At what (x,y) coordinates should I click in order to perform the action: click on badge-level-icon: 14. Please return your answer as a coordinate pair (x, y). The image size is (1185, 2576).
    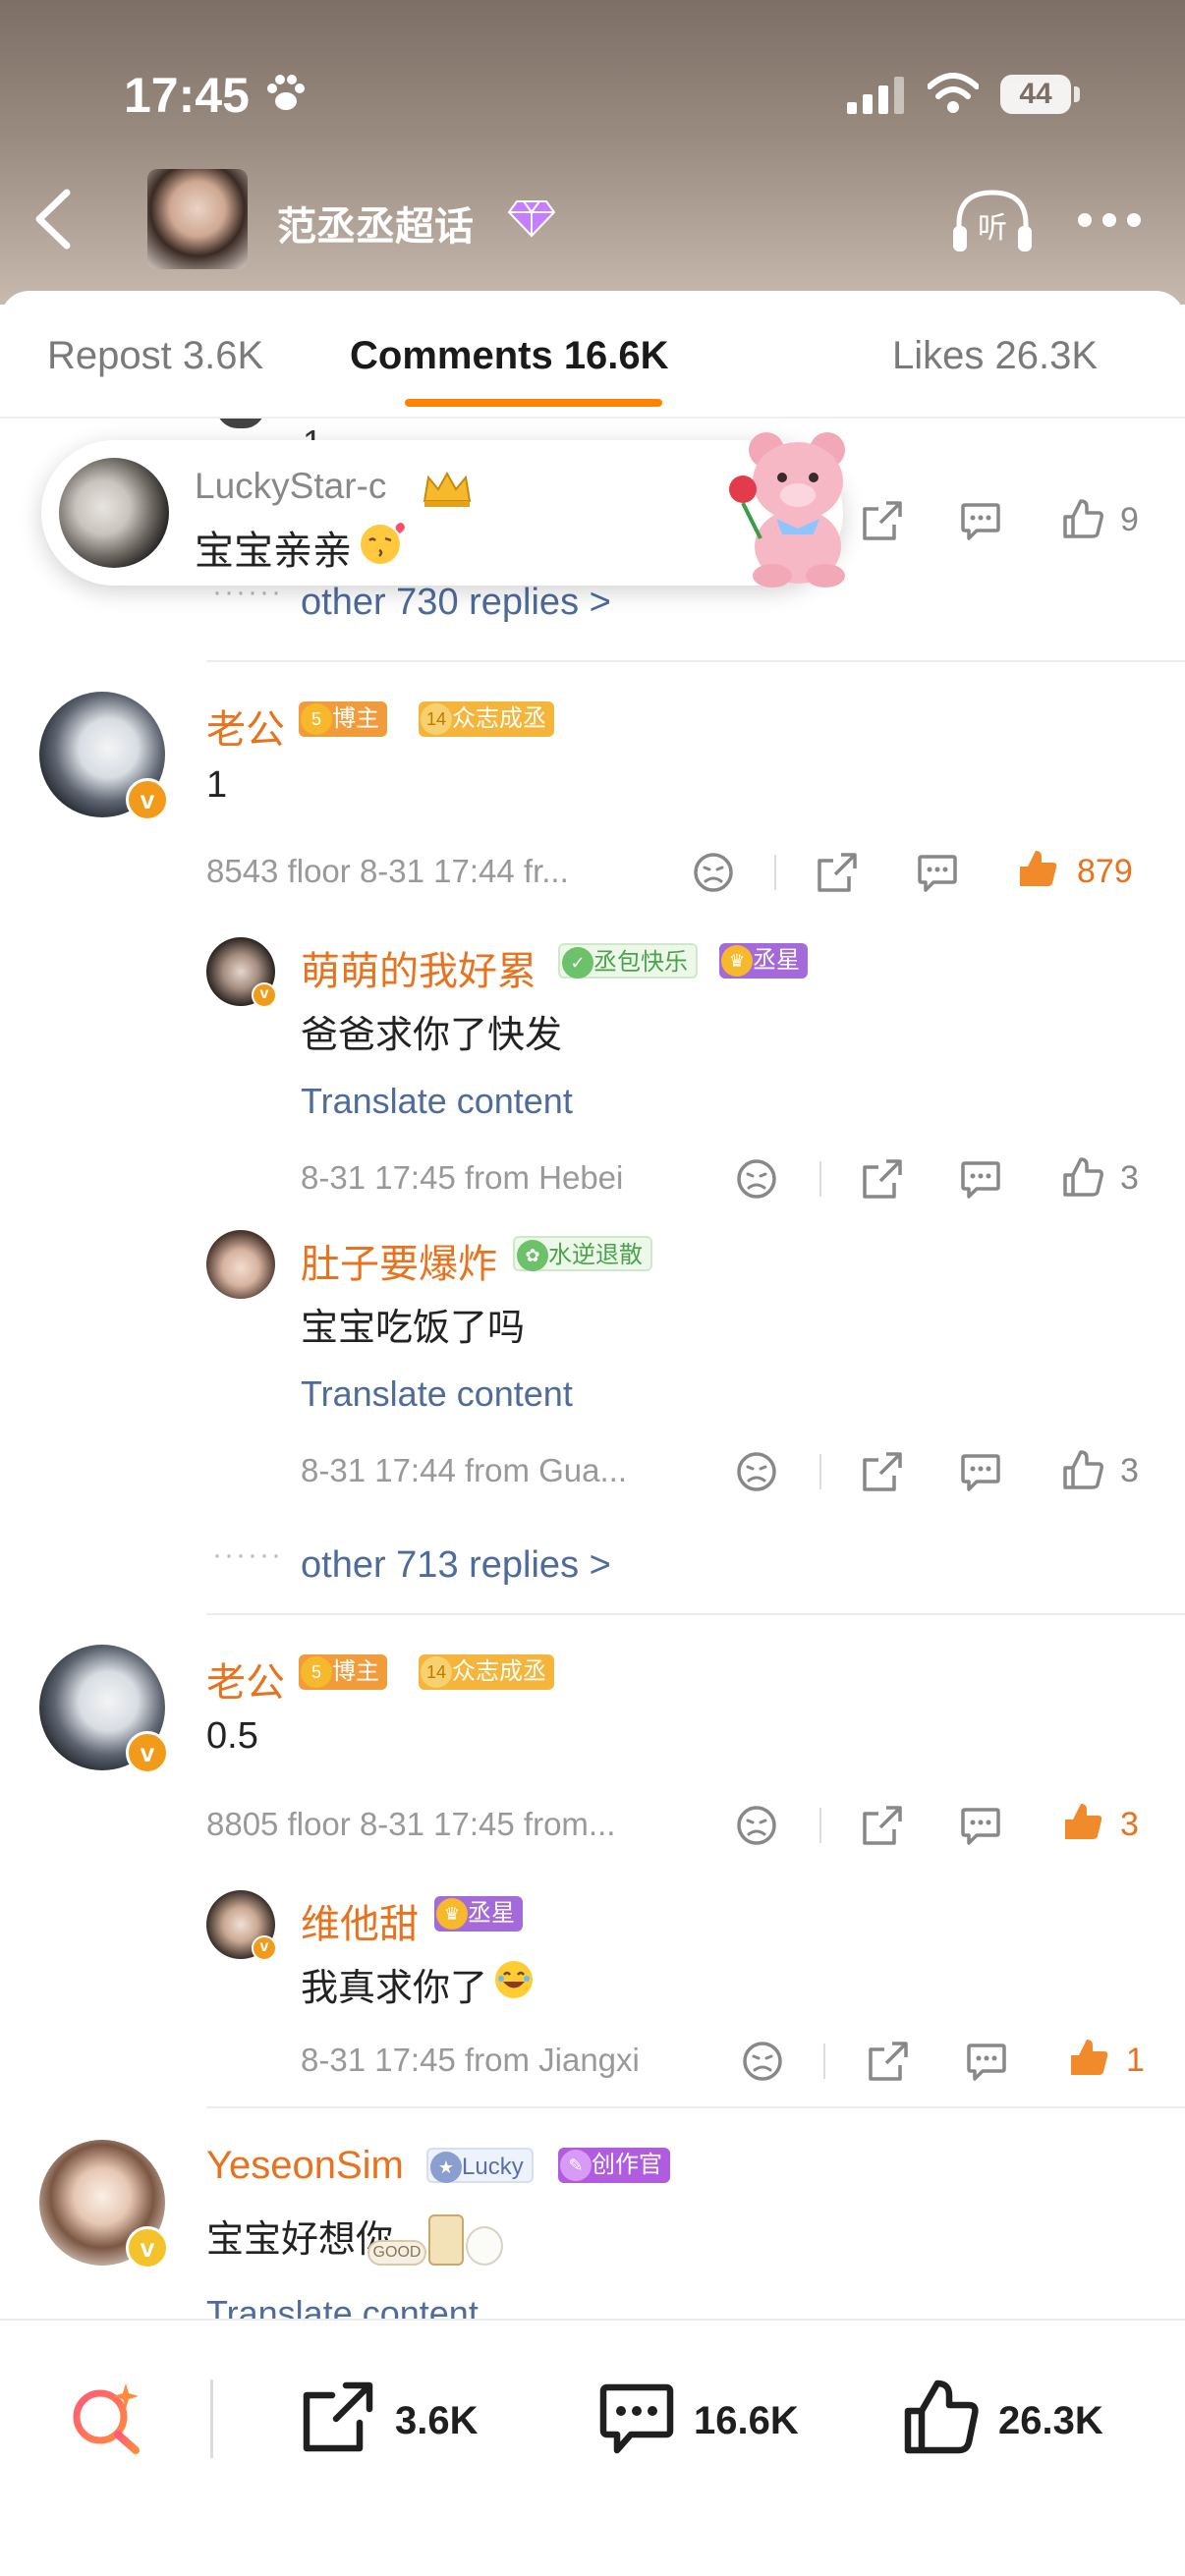
    Looking at the image, I should click on (437, 1672).